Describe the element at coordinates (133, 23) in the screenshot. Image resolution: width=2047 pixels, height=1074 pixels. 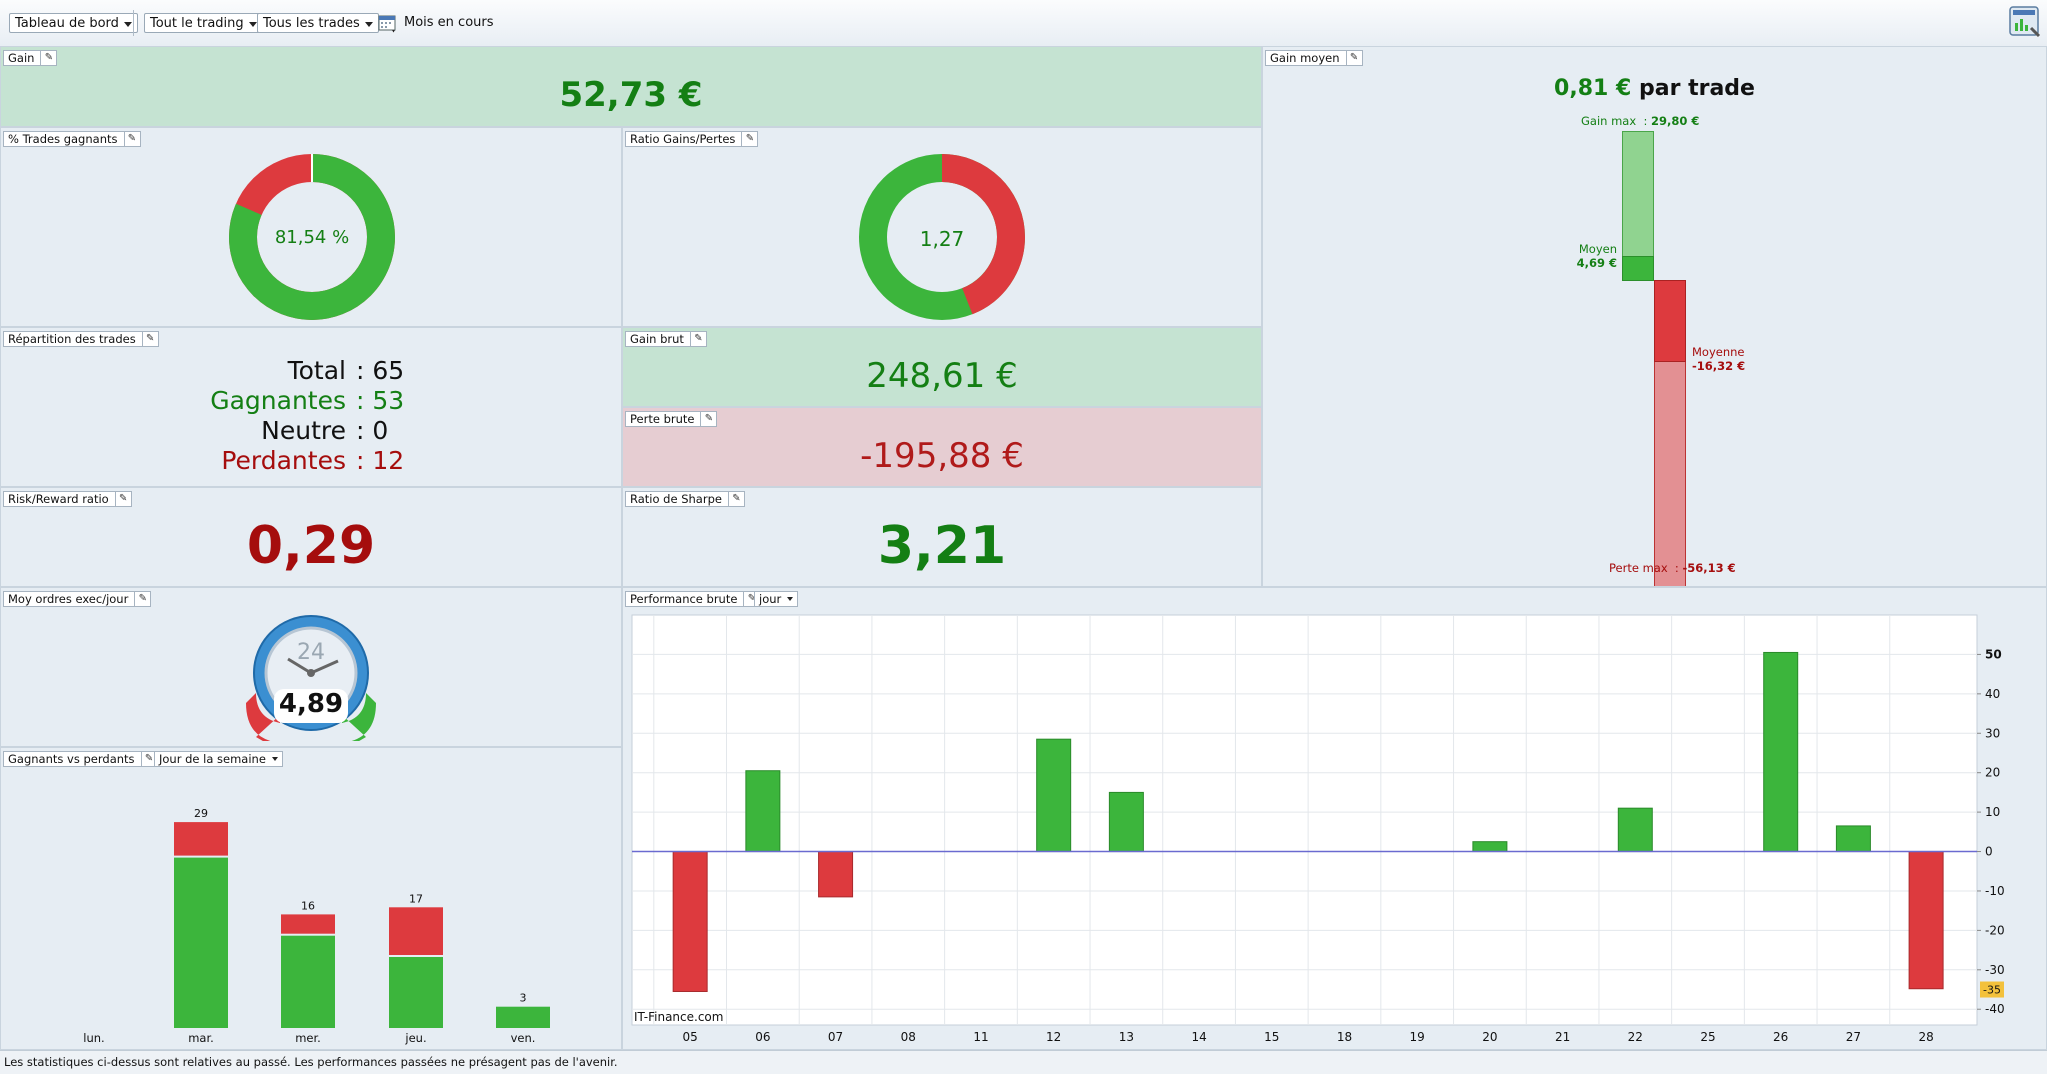
I see `toolbar-separator` at that location.